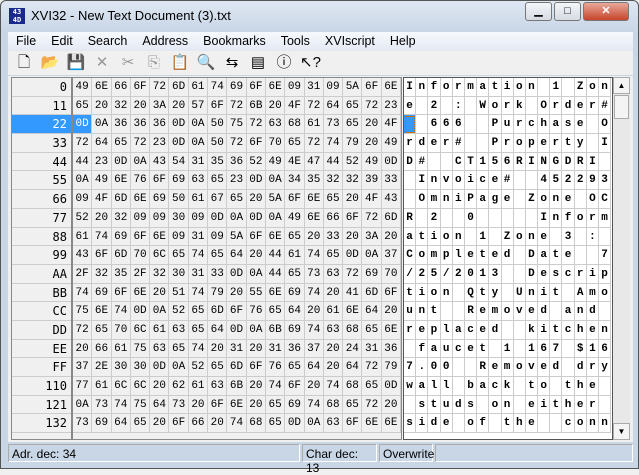 This screenshot has width=639, height=475. Describe the element at coordinates (121, 87) in the screenshot. I see `hex-byte: 66` at that location.